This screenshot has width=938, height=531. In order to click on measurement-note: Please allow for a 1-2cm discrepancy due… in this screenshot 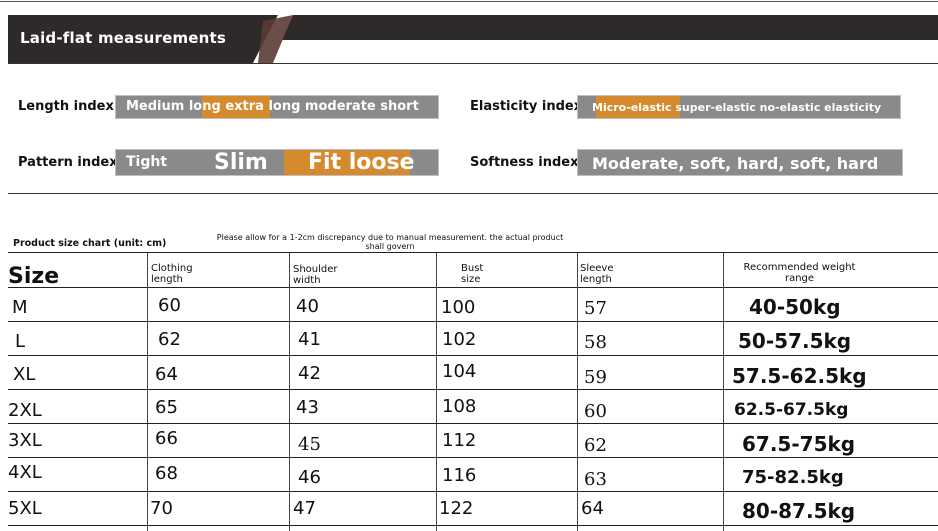, I will do `click(390, 242)`.